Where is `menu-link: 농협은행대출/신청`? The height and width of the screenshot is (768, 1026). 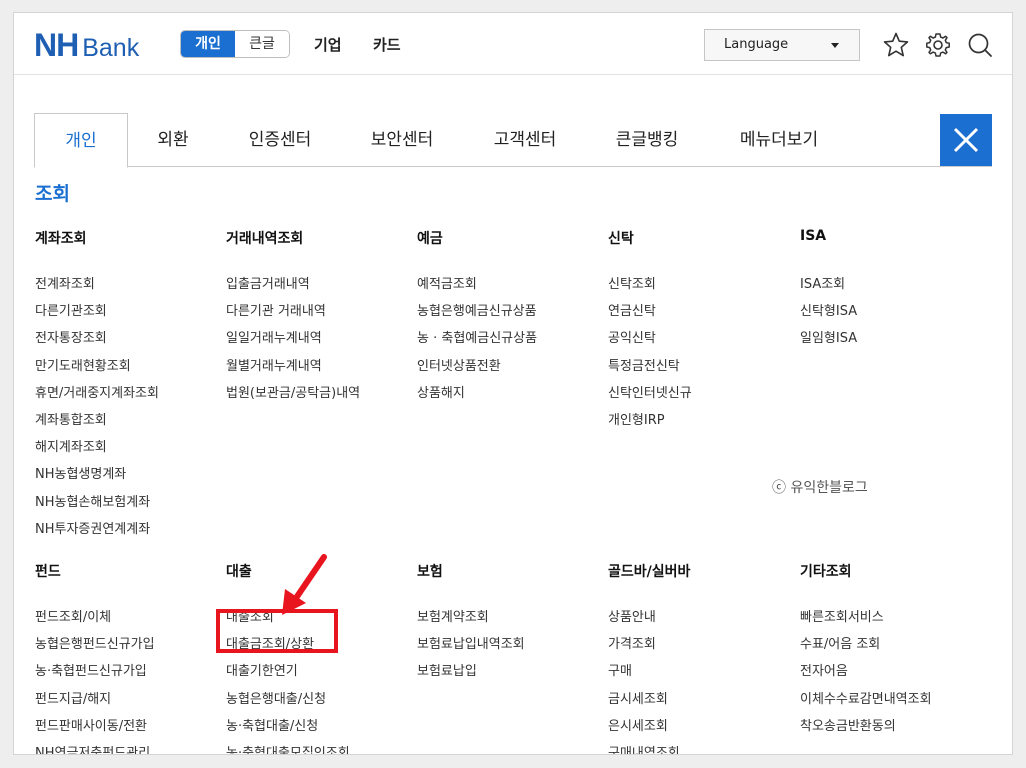 menu-link: 농협은행대출/신청 is located at coordinates (321, 703).